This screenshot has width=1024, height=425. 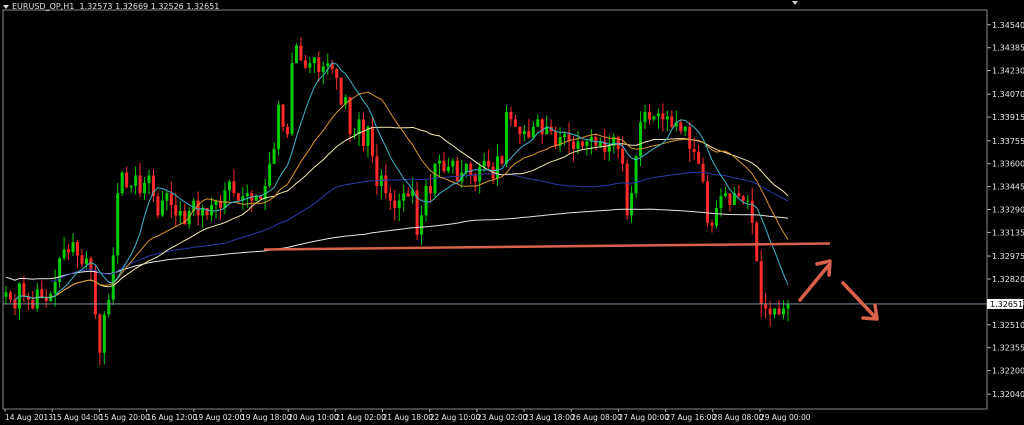 I want to click on y-tick-label: 1.32040, so click(x=1008, y=394).